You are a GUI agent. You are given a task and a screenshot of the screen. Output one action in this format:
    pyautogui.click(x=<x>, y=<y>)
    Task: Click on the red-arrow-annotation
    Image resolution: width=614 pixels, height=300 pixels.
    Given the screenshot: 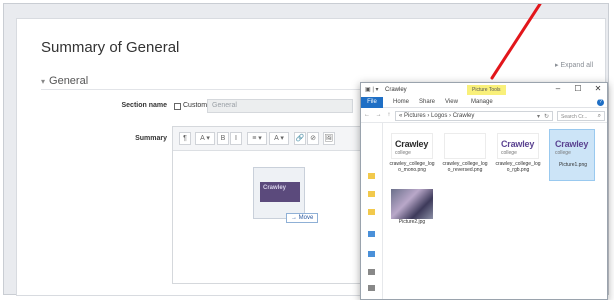 What is the action you would take?
    pyautogui.click(x=516, y=42)
    